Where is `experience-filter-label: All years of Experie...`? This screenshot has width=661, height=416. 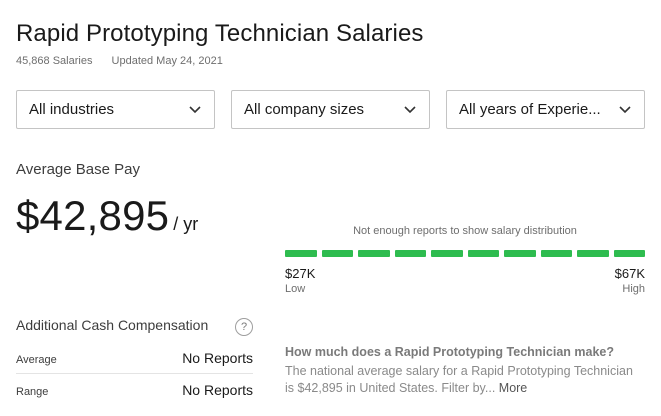 experience-filter-label: All years of Experie... is located at coordinates (530, 109).